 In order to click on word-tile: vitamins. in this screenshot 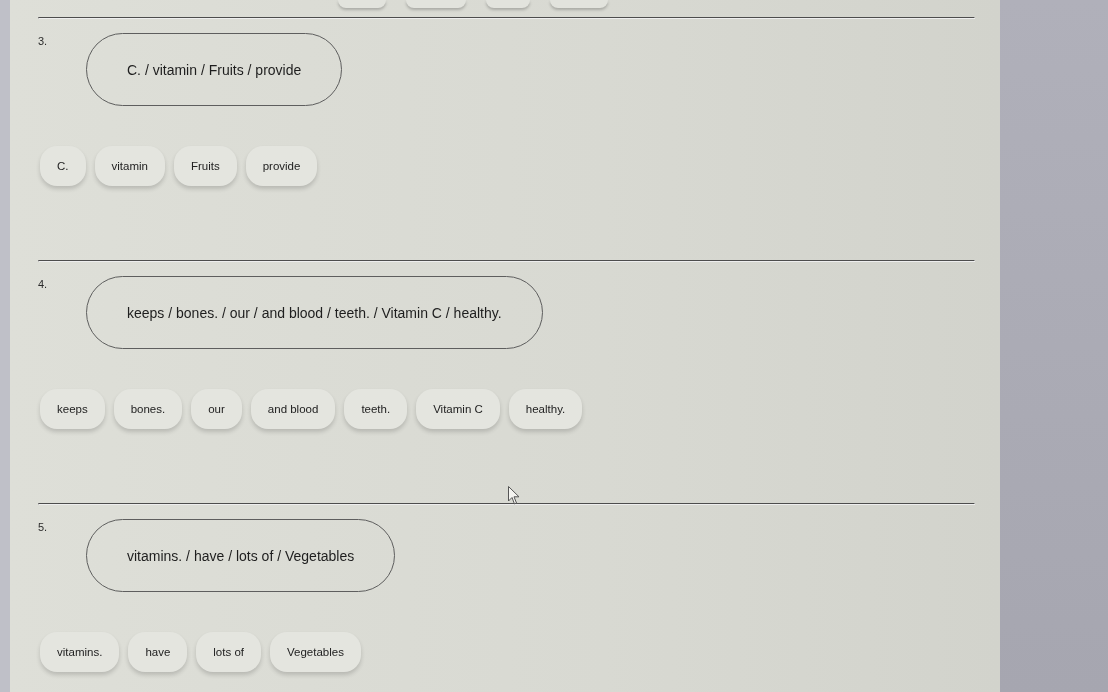, I will do `click(80, 652)`.